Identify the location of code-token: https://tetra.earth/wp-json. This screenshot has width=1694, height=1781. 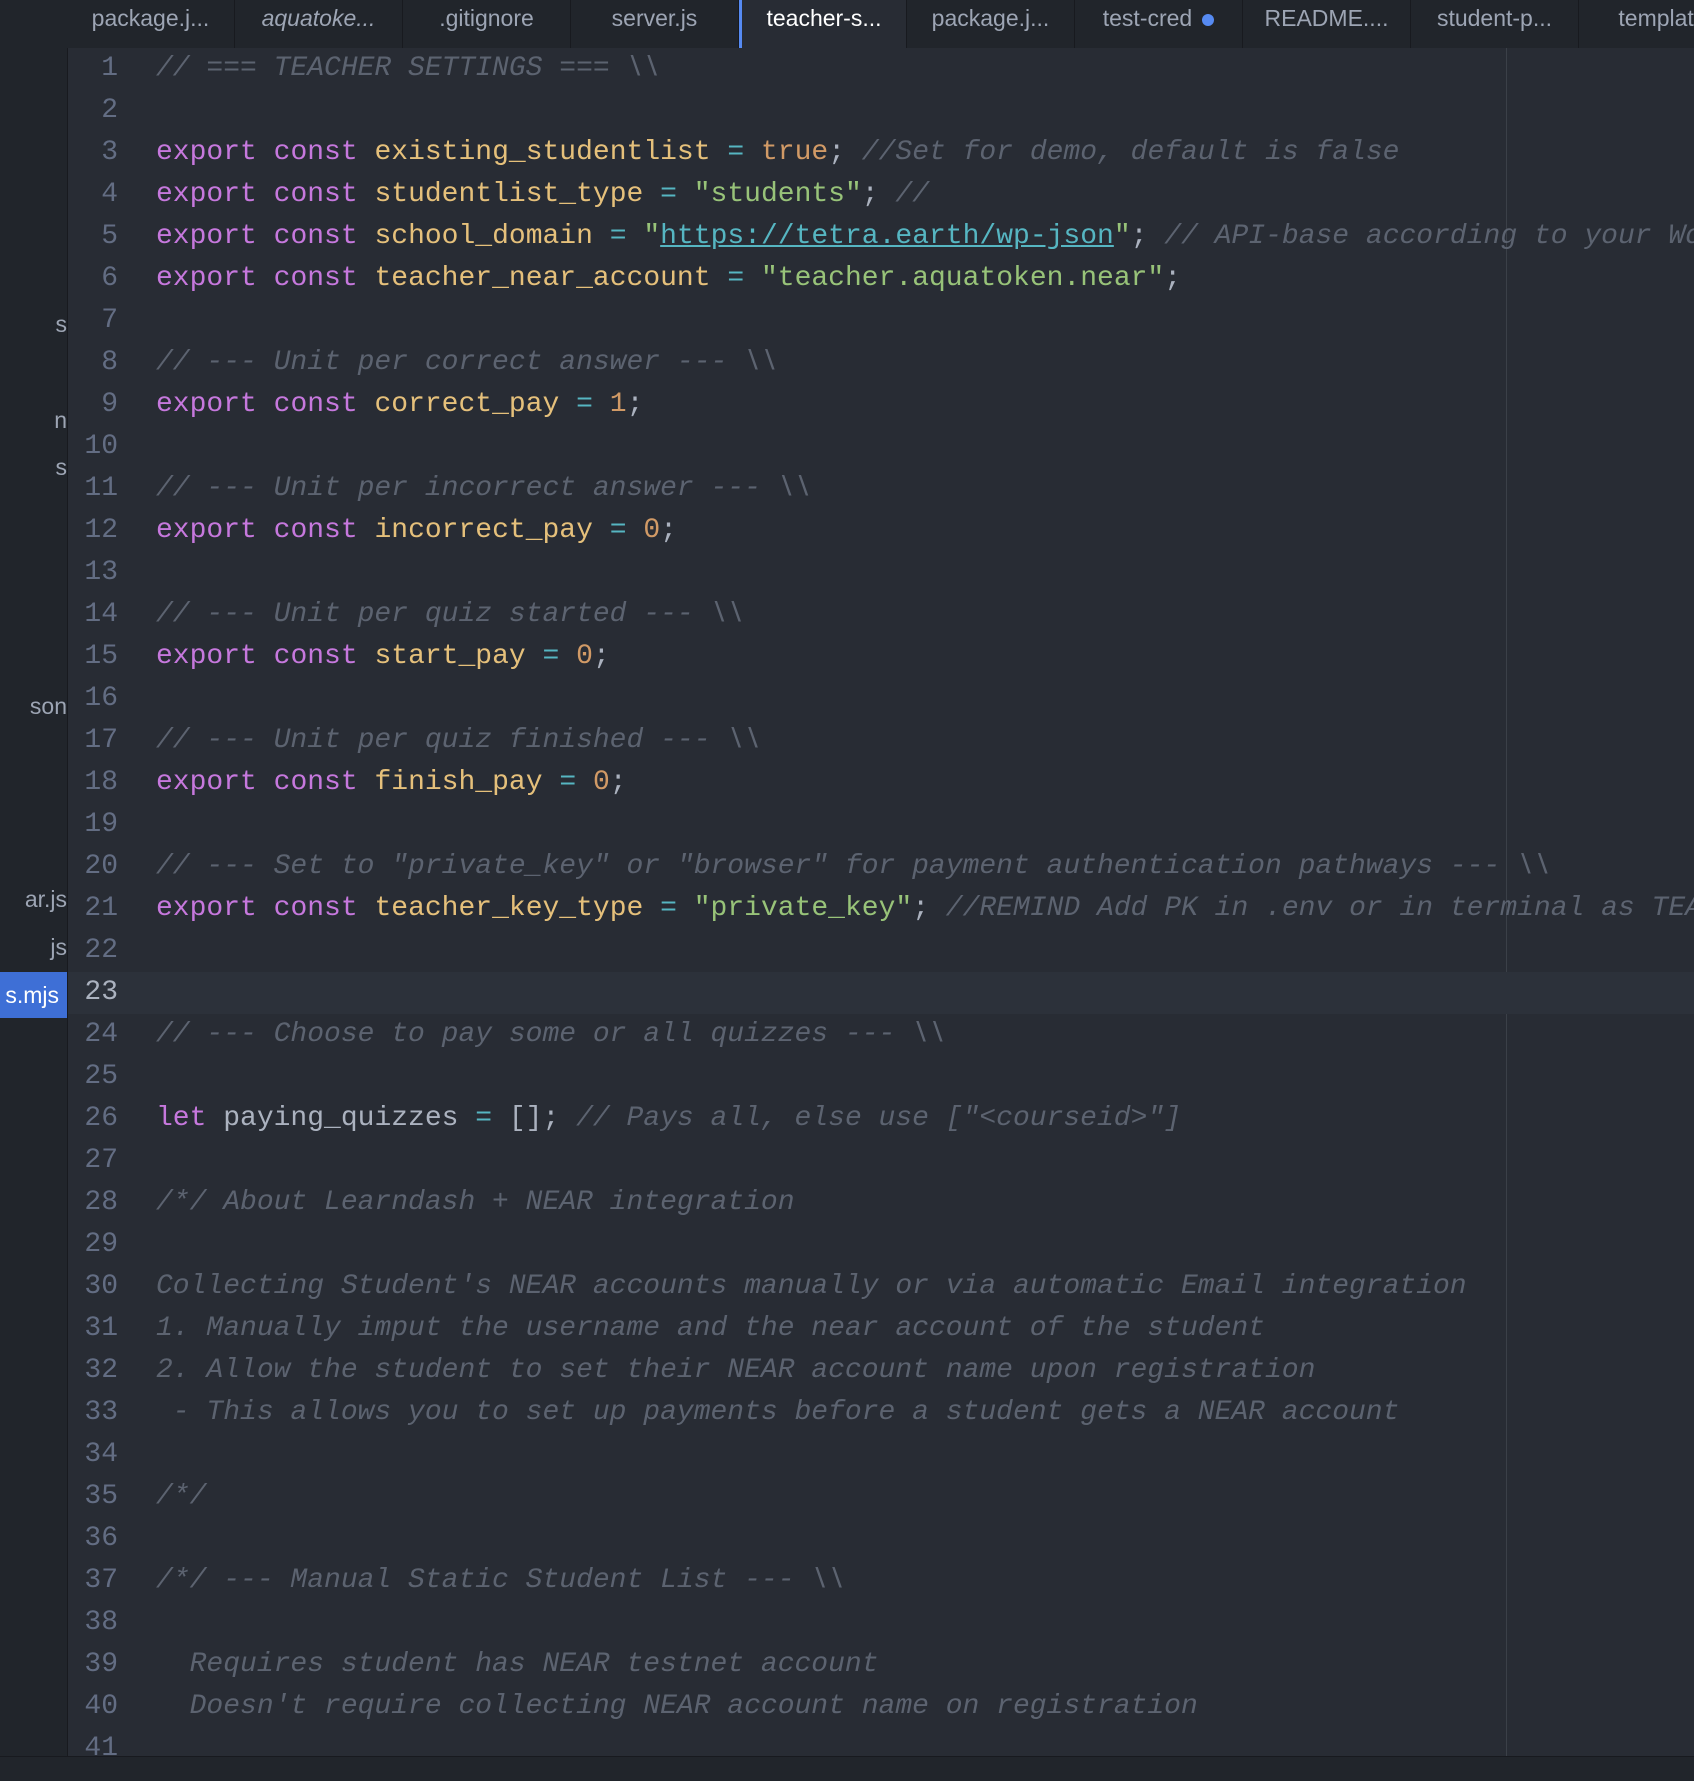
(887, 236).